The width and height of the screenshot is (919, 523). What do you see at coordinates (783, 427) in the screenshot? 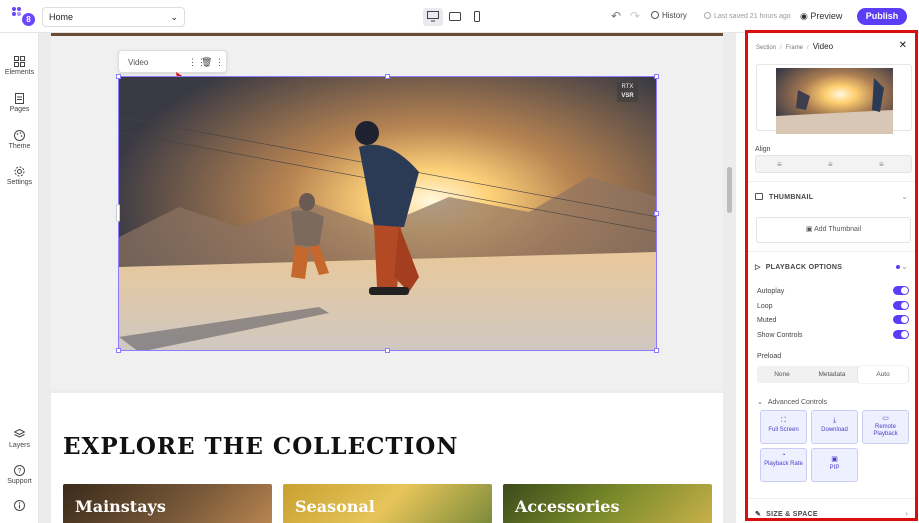
I see `full-screen-control: ⛶ Full Screen` at bounding box center [783, 427].